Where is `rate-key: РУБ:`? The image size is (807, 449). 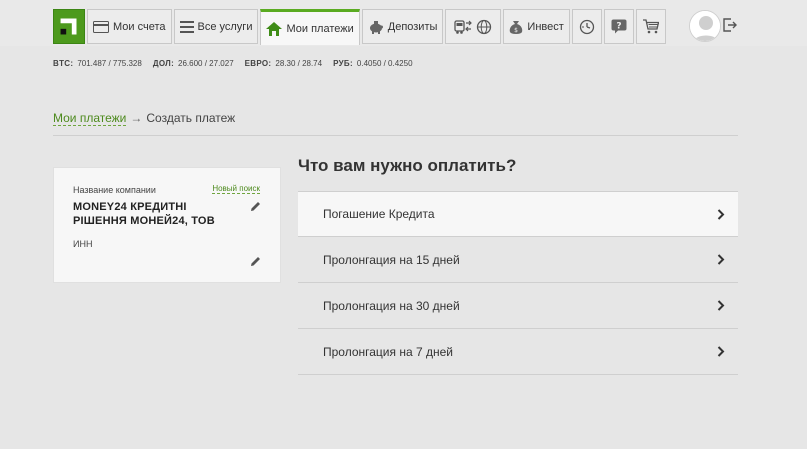 rate-key: РУБ: is located at coordinates (343, 63).